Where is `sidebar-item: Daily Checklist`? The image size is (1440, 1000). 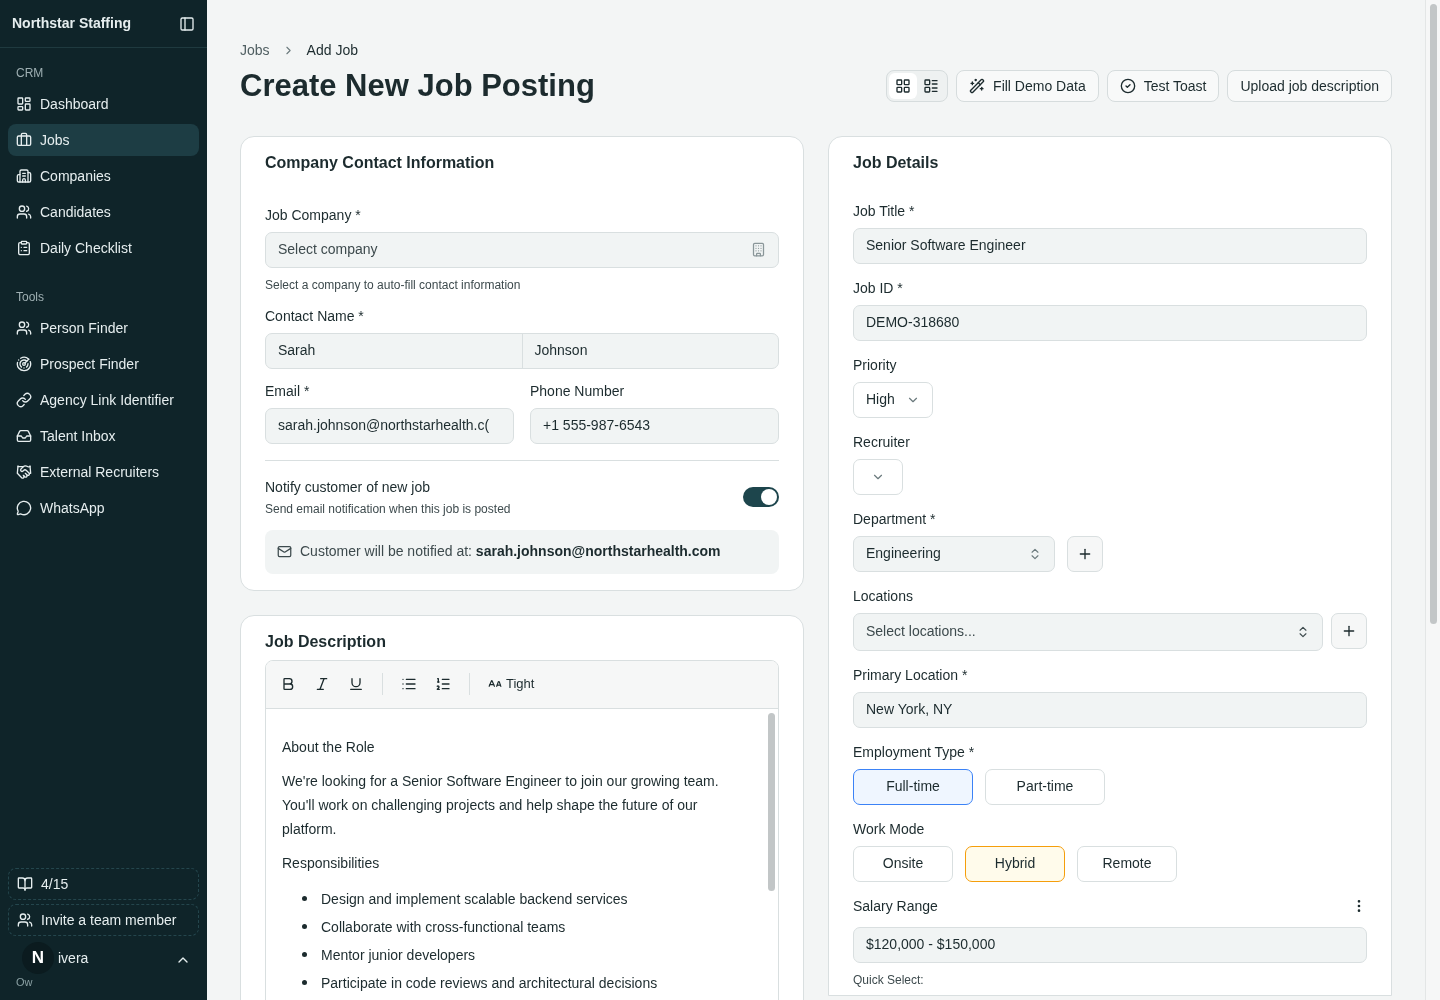 sidebar-item: Daily Checklist is located at coordinates (103, 248).